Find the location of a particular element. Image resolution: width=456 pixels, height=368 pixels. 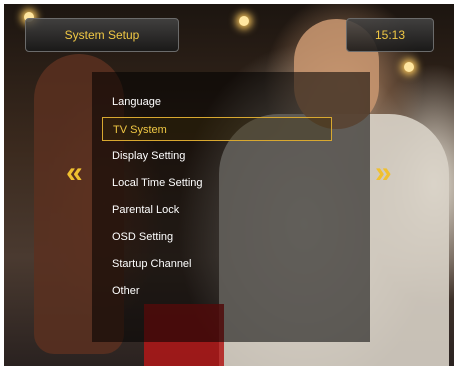

menu-title: System Setup is located at coordinates (102, 35).